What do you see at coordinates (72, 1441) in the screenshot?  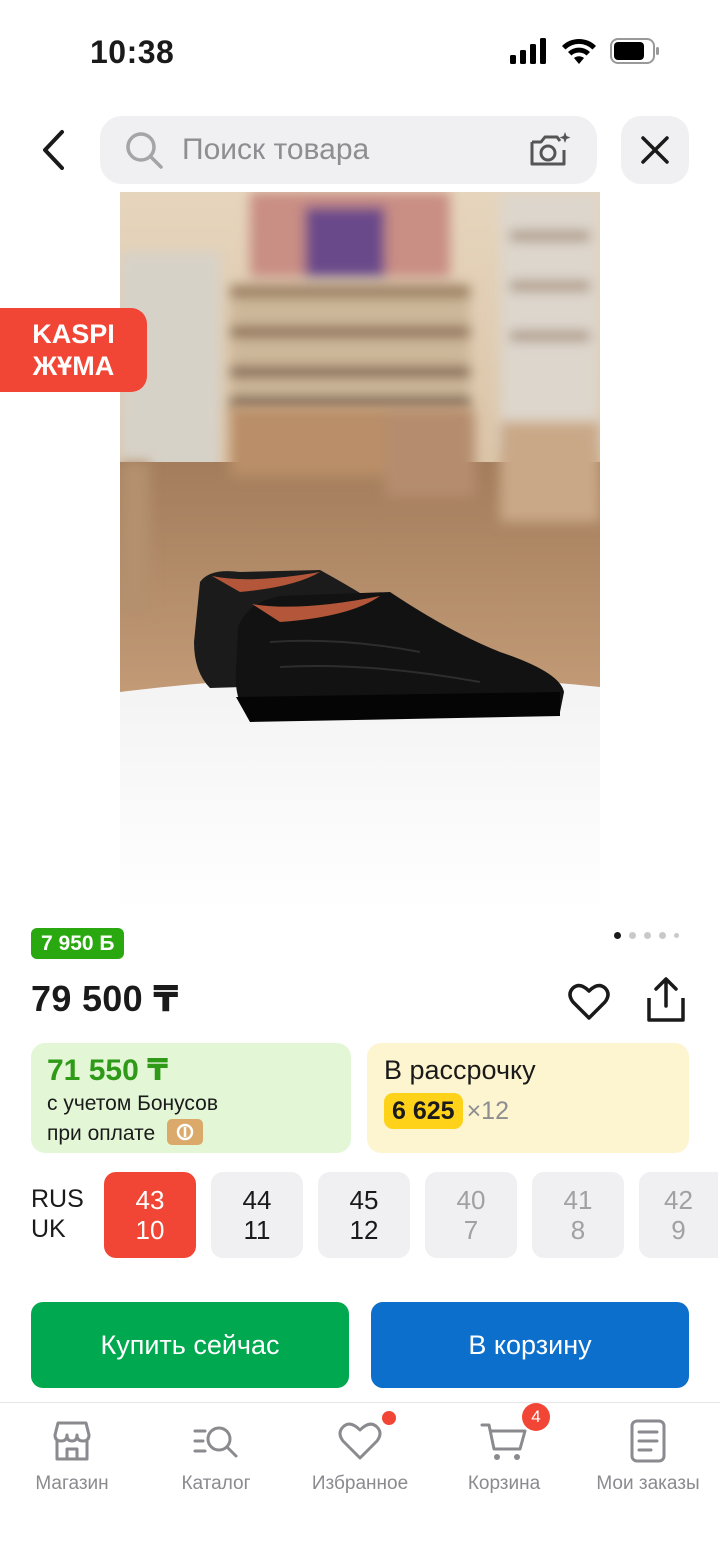 I see `store-icon` at bounding box center [72, 1441].